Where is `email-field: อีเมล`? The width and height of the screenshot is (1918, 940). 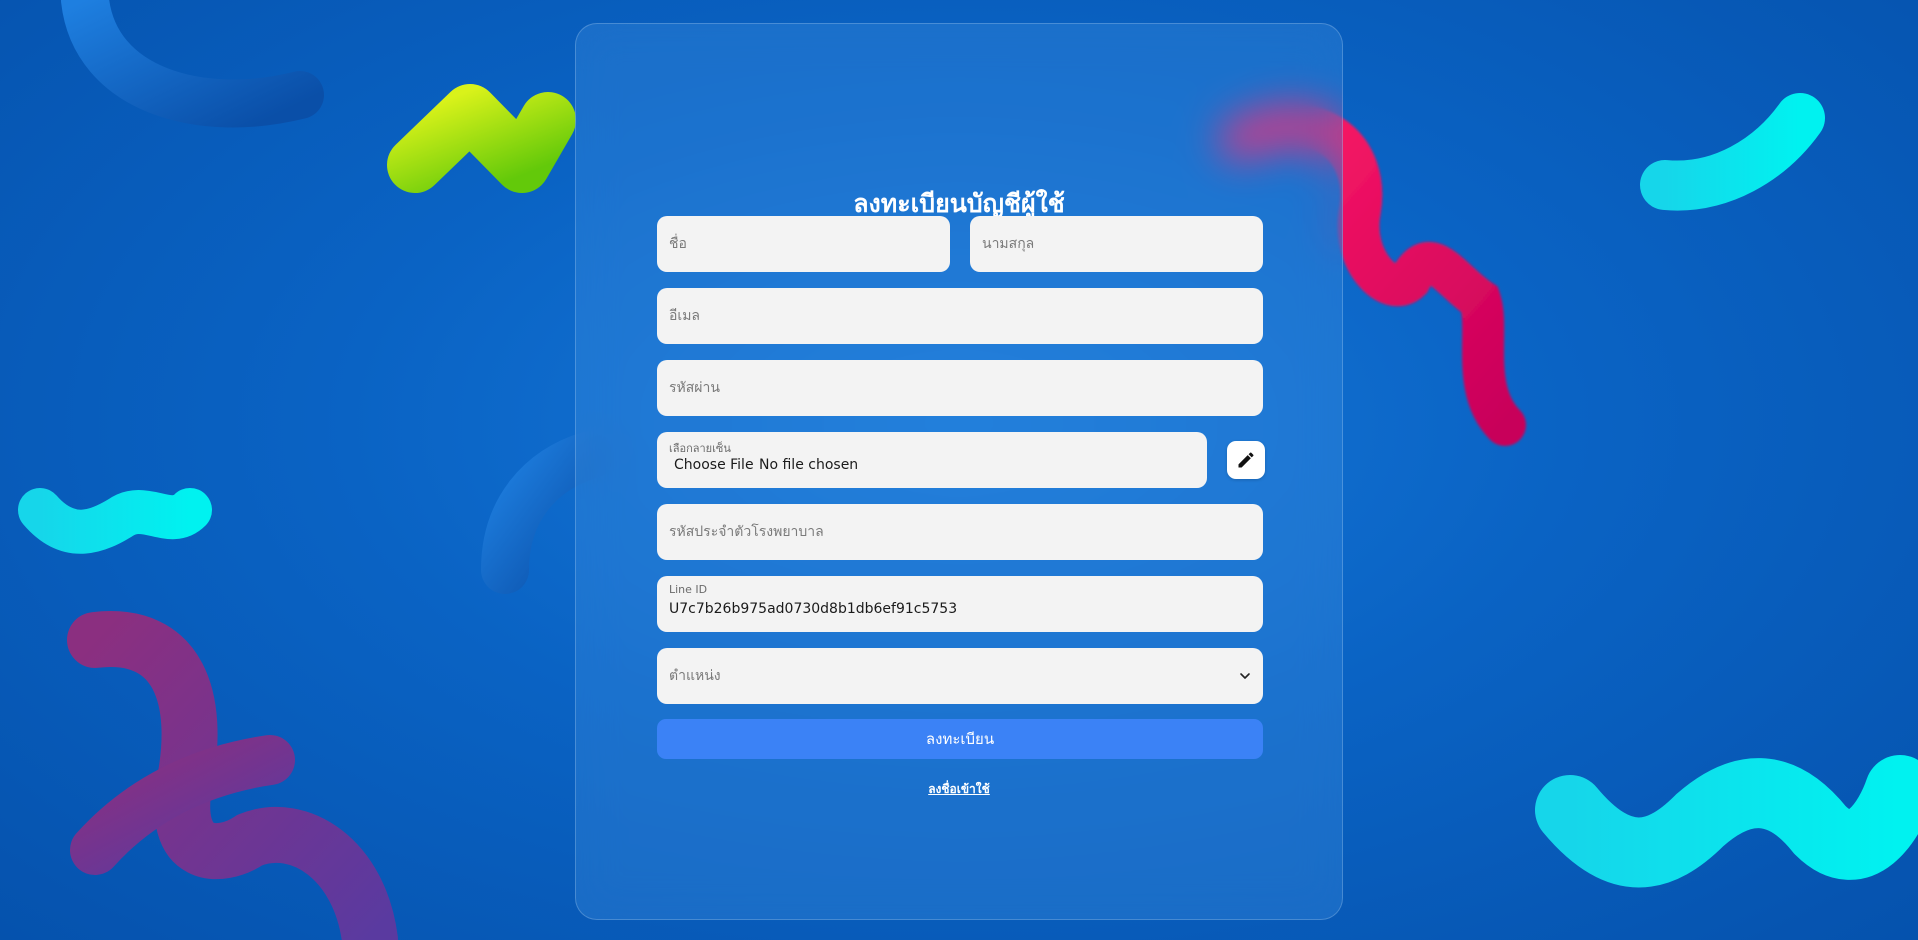 email-field: อีเมล is located at coordinates (960, 316).